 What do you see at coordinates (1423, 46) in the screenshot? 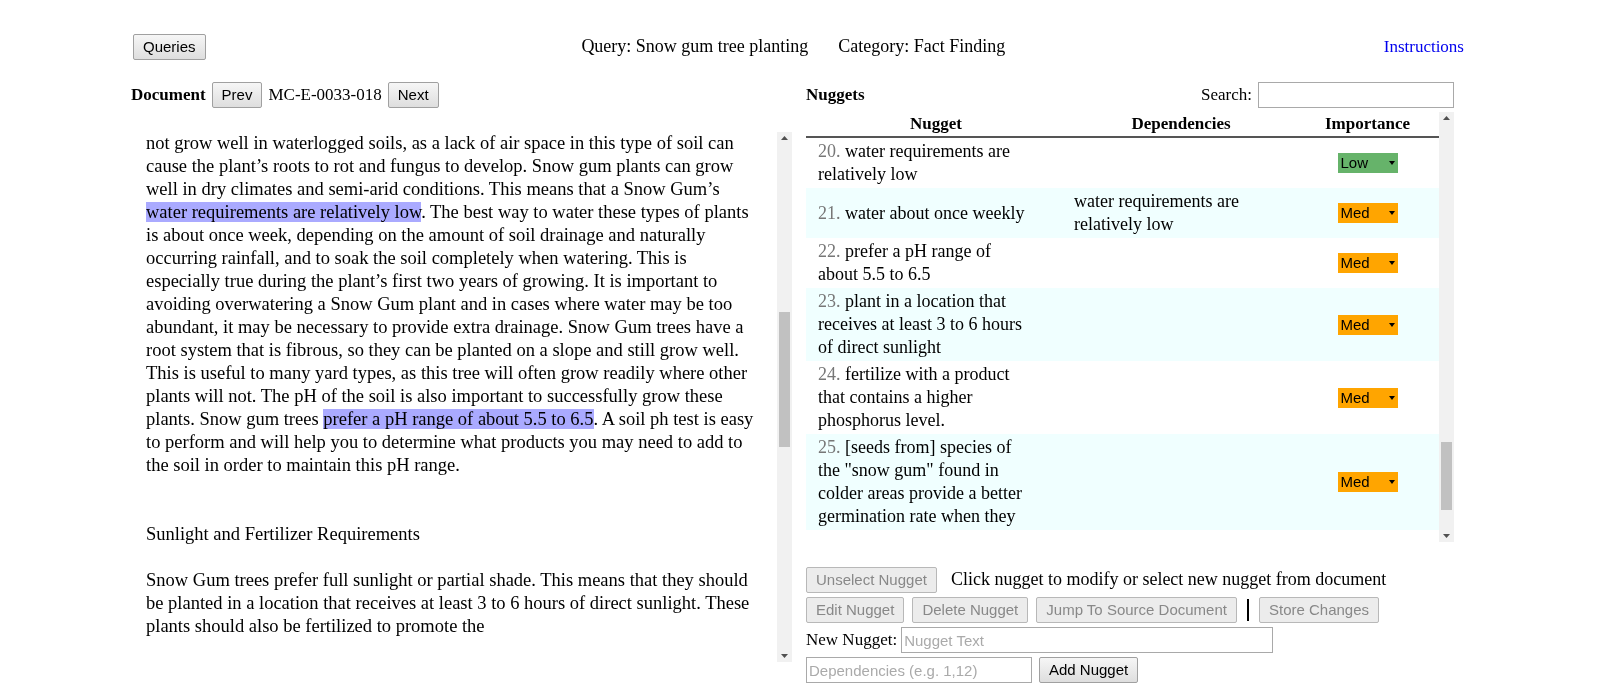
I see `instructions-link: Instructions` at bounding box center [1423, 46].